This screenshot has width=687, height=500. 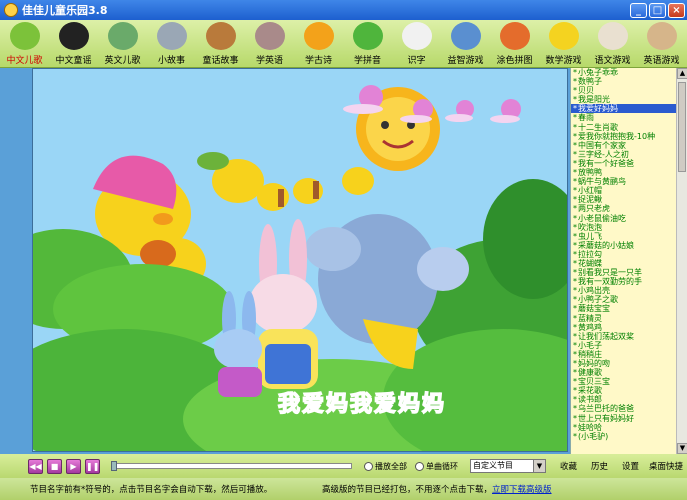 I want to click on list-item-label: 两只老虎, so click(x=594, y=209).